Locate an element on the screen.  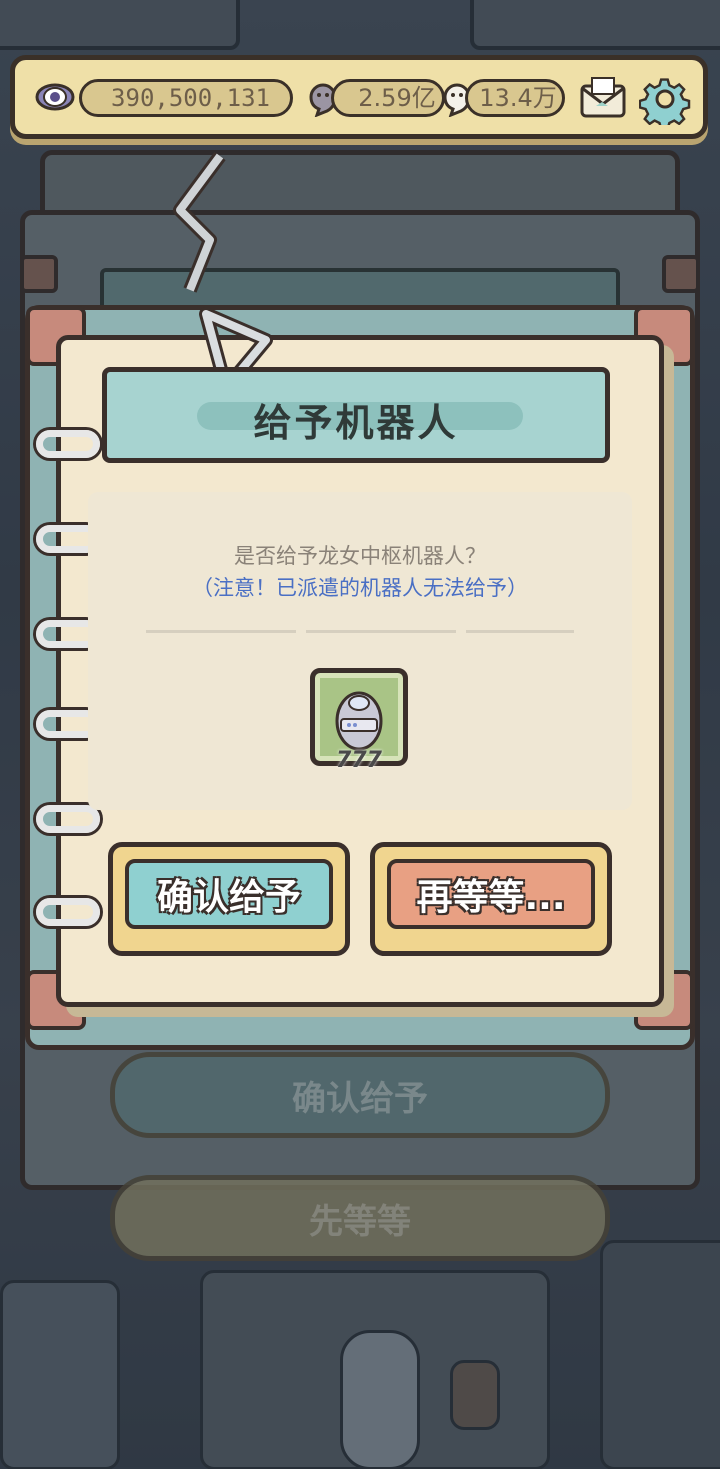
confirm-give-button: 确认给予 is located at coordinates (229, 899).